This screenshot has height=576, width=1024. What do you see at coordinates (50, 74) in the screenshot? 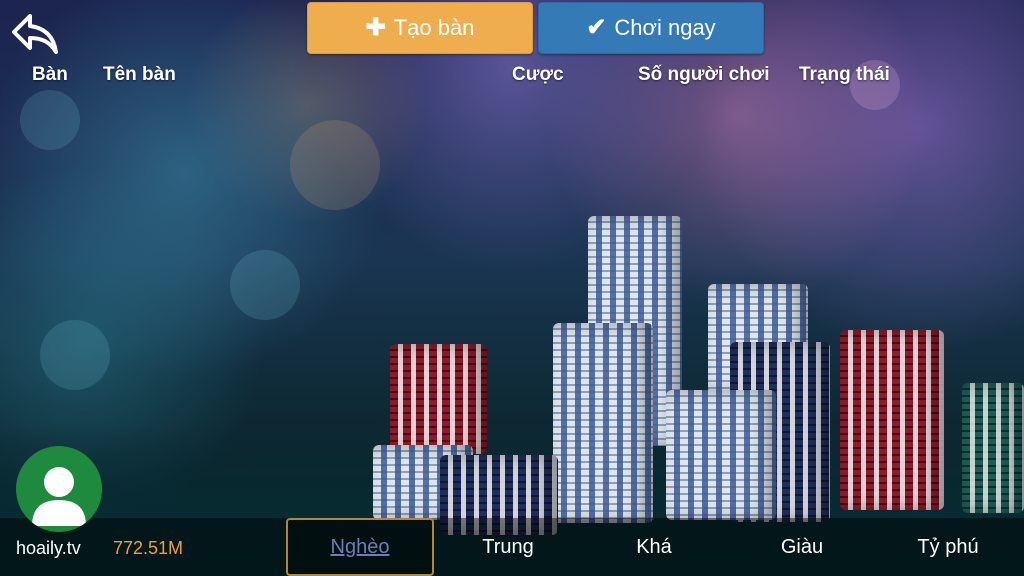
I see `header-table: Bàn` at bounding box center [50, 74].